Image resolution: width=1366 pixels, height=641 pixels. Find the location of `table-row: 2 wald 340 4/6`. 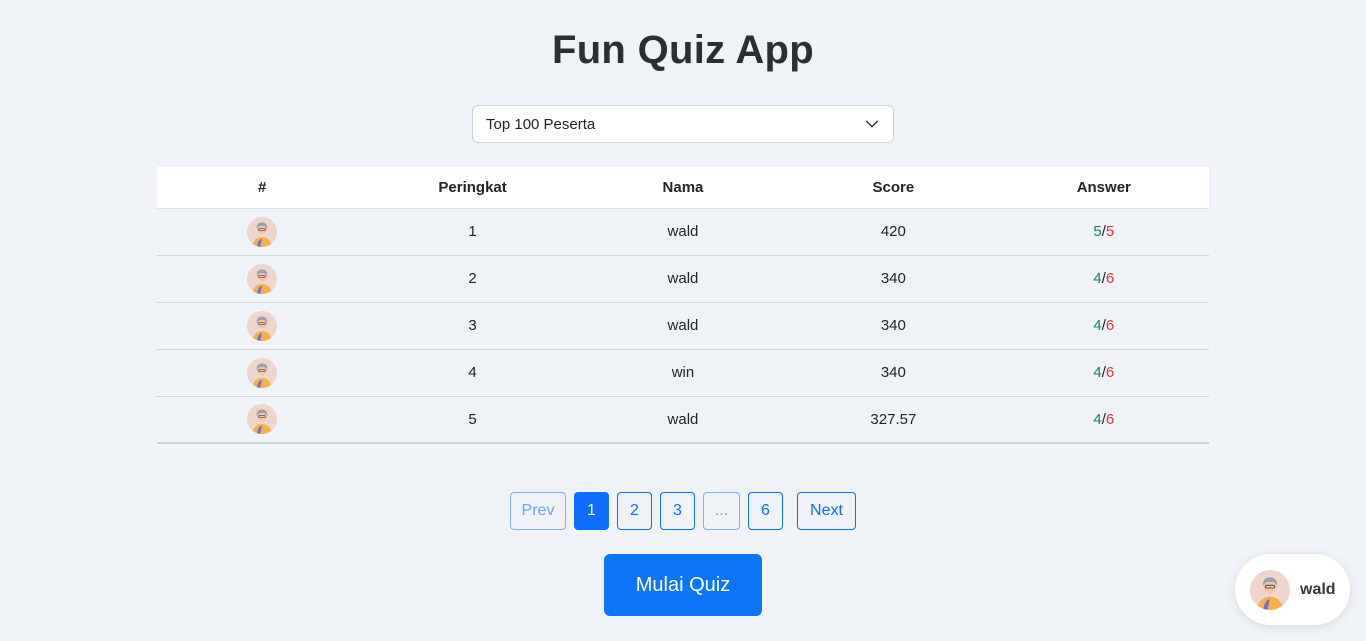

table-row: 2 wald 340 4/6 is located at coordinates (683, 278).